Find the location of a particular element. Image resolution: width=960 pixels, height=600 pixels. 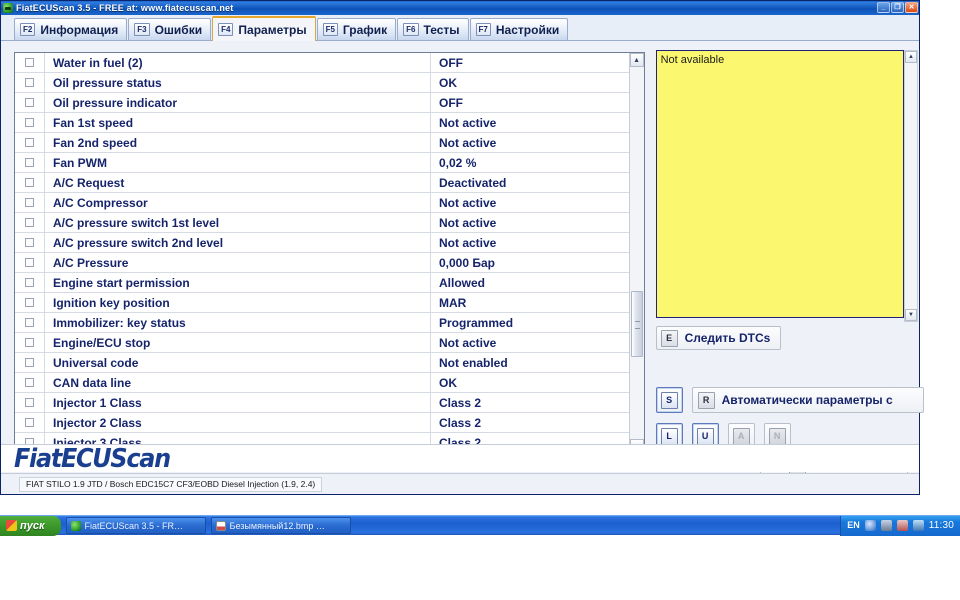

table-row: A/C pressure switch 2nd level Not active is located at coordinates (322, 243).